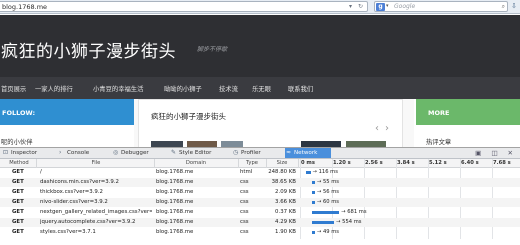  I want to click on timing-label: → 49 ms, so click(328, 232).